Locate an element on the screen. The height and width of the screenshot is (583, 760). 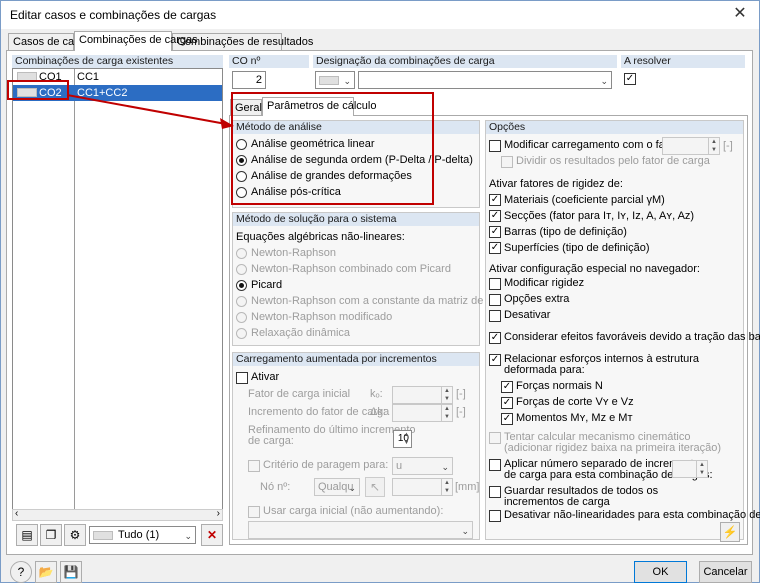
title-bar: Editar casos e combinações de cargas ✕ is located at coordinates (380, 15).